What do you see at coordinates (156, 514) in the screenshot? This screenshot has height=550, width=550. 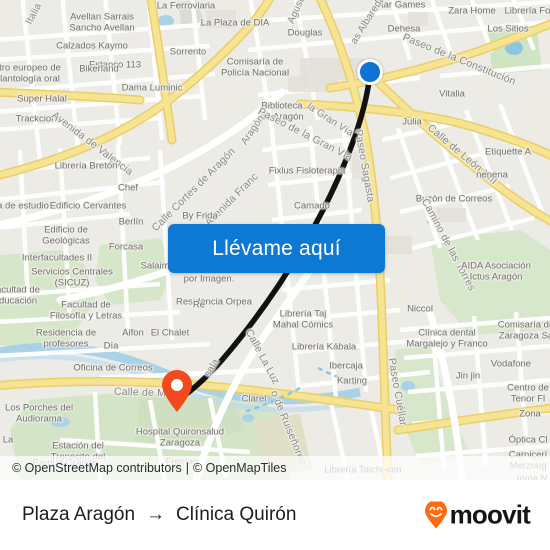 I see `arrow-right-icon: →` at bounding box center [156, 514].